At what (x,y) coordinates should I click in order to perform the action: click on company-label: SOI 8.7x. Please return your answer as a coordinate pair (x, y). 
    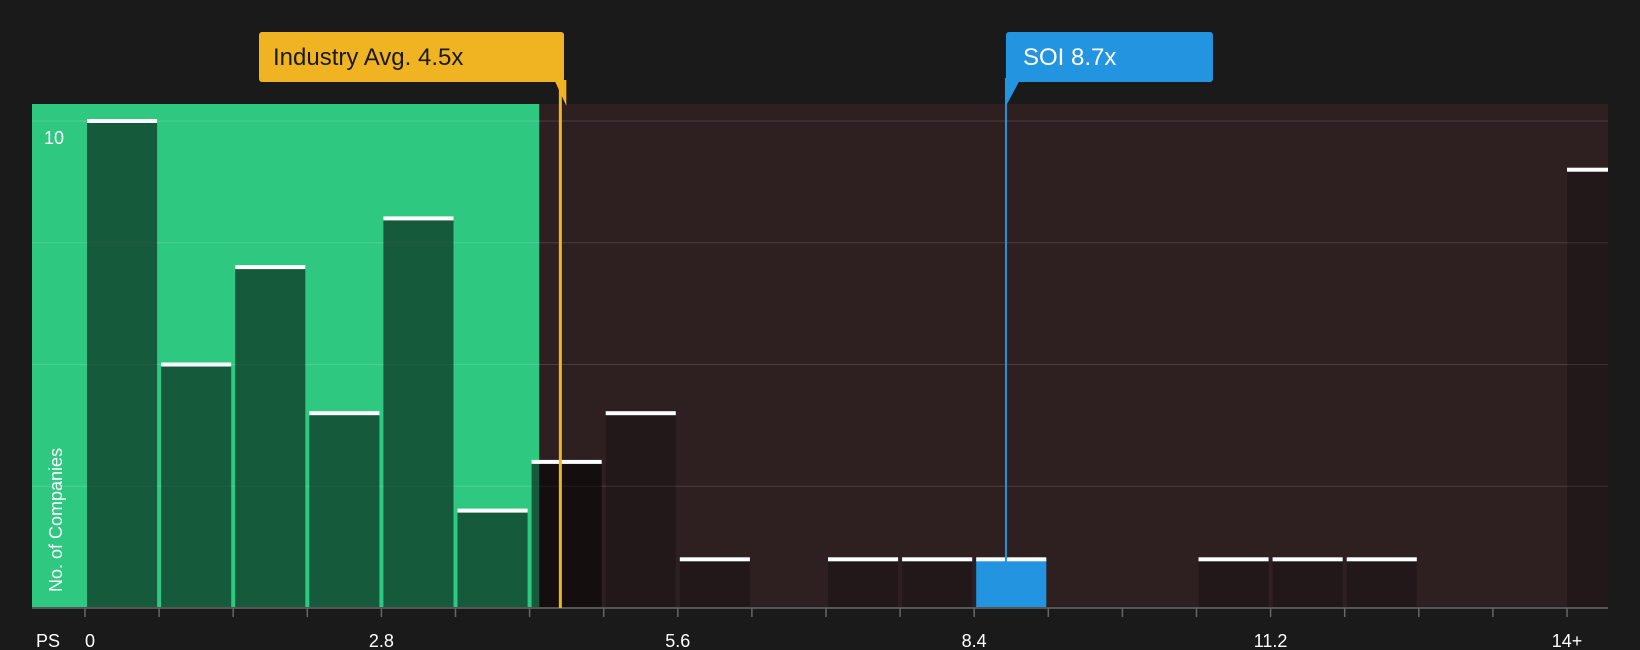
    Looking at the image, I should click on (1069, 57).